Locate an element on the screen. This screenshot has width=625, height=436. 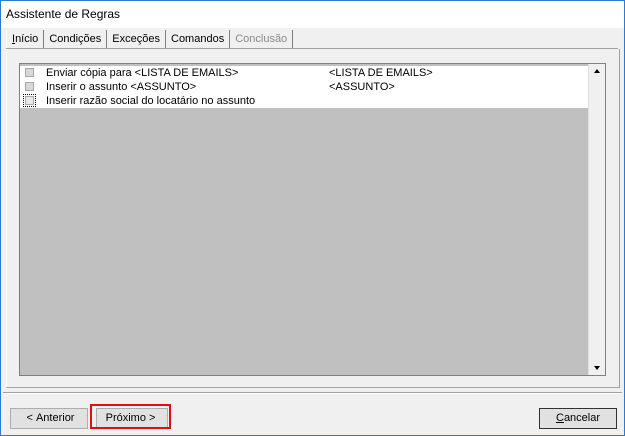
tab-excecoes-label: Exceções is located at coordinates (136, 39).